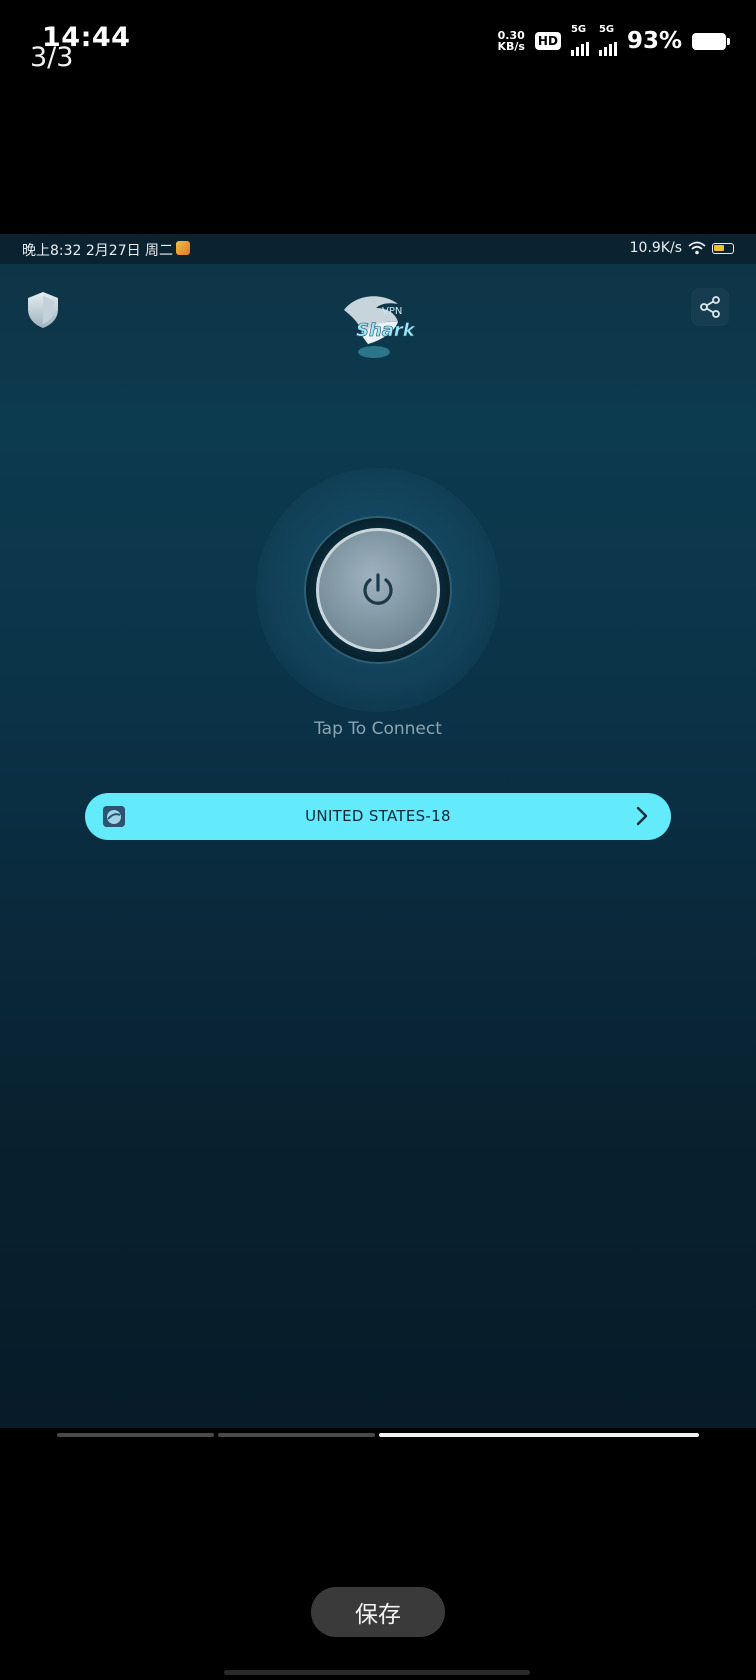  I want to click on logo-shark-text: Shark, so click(386, 330).